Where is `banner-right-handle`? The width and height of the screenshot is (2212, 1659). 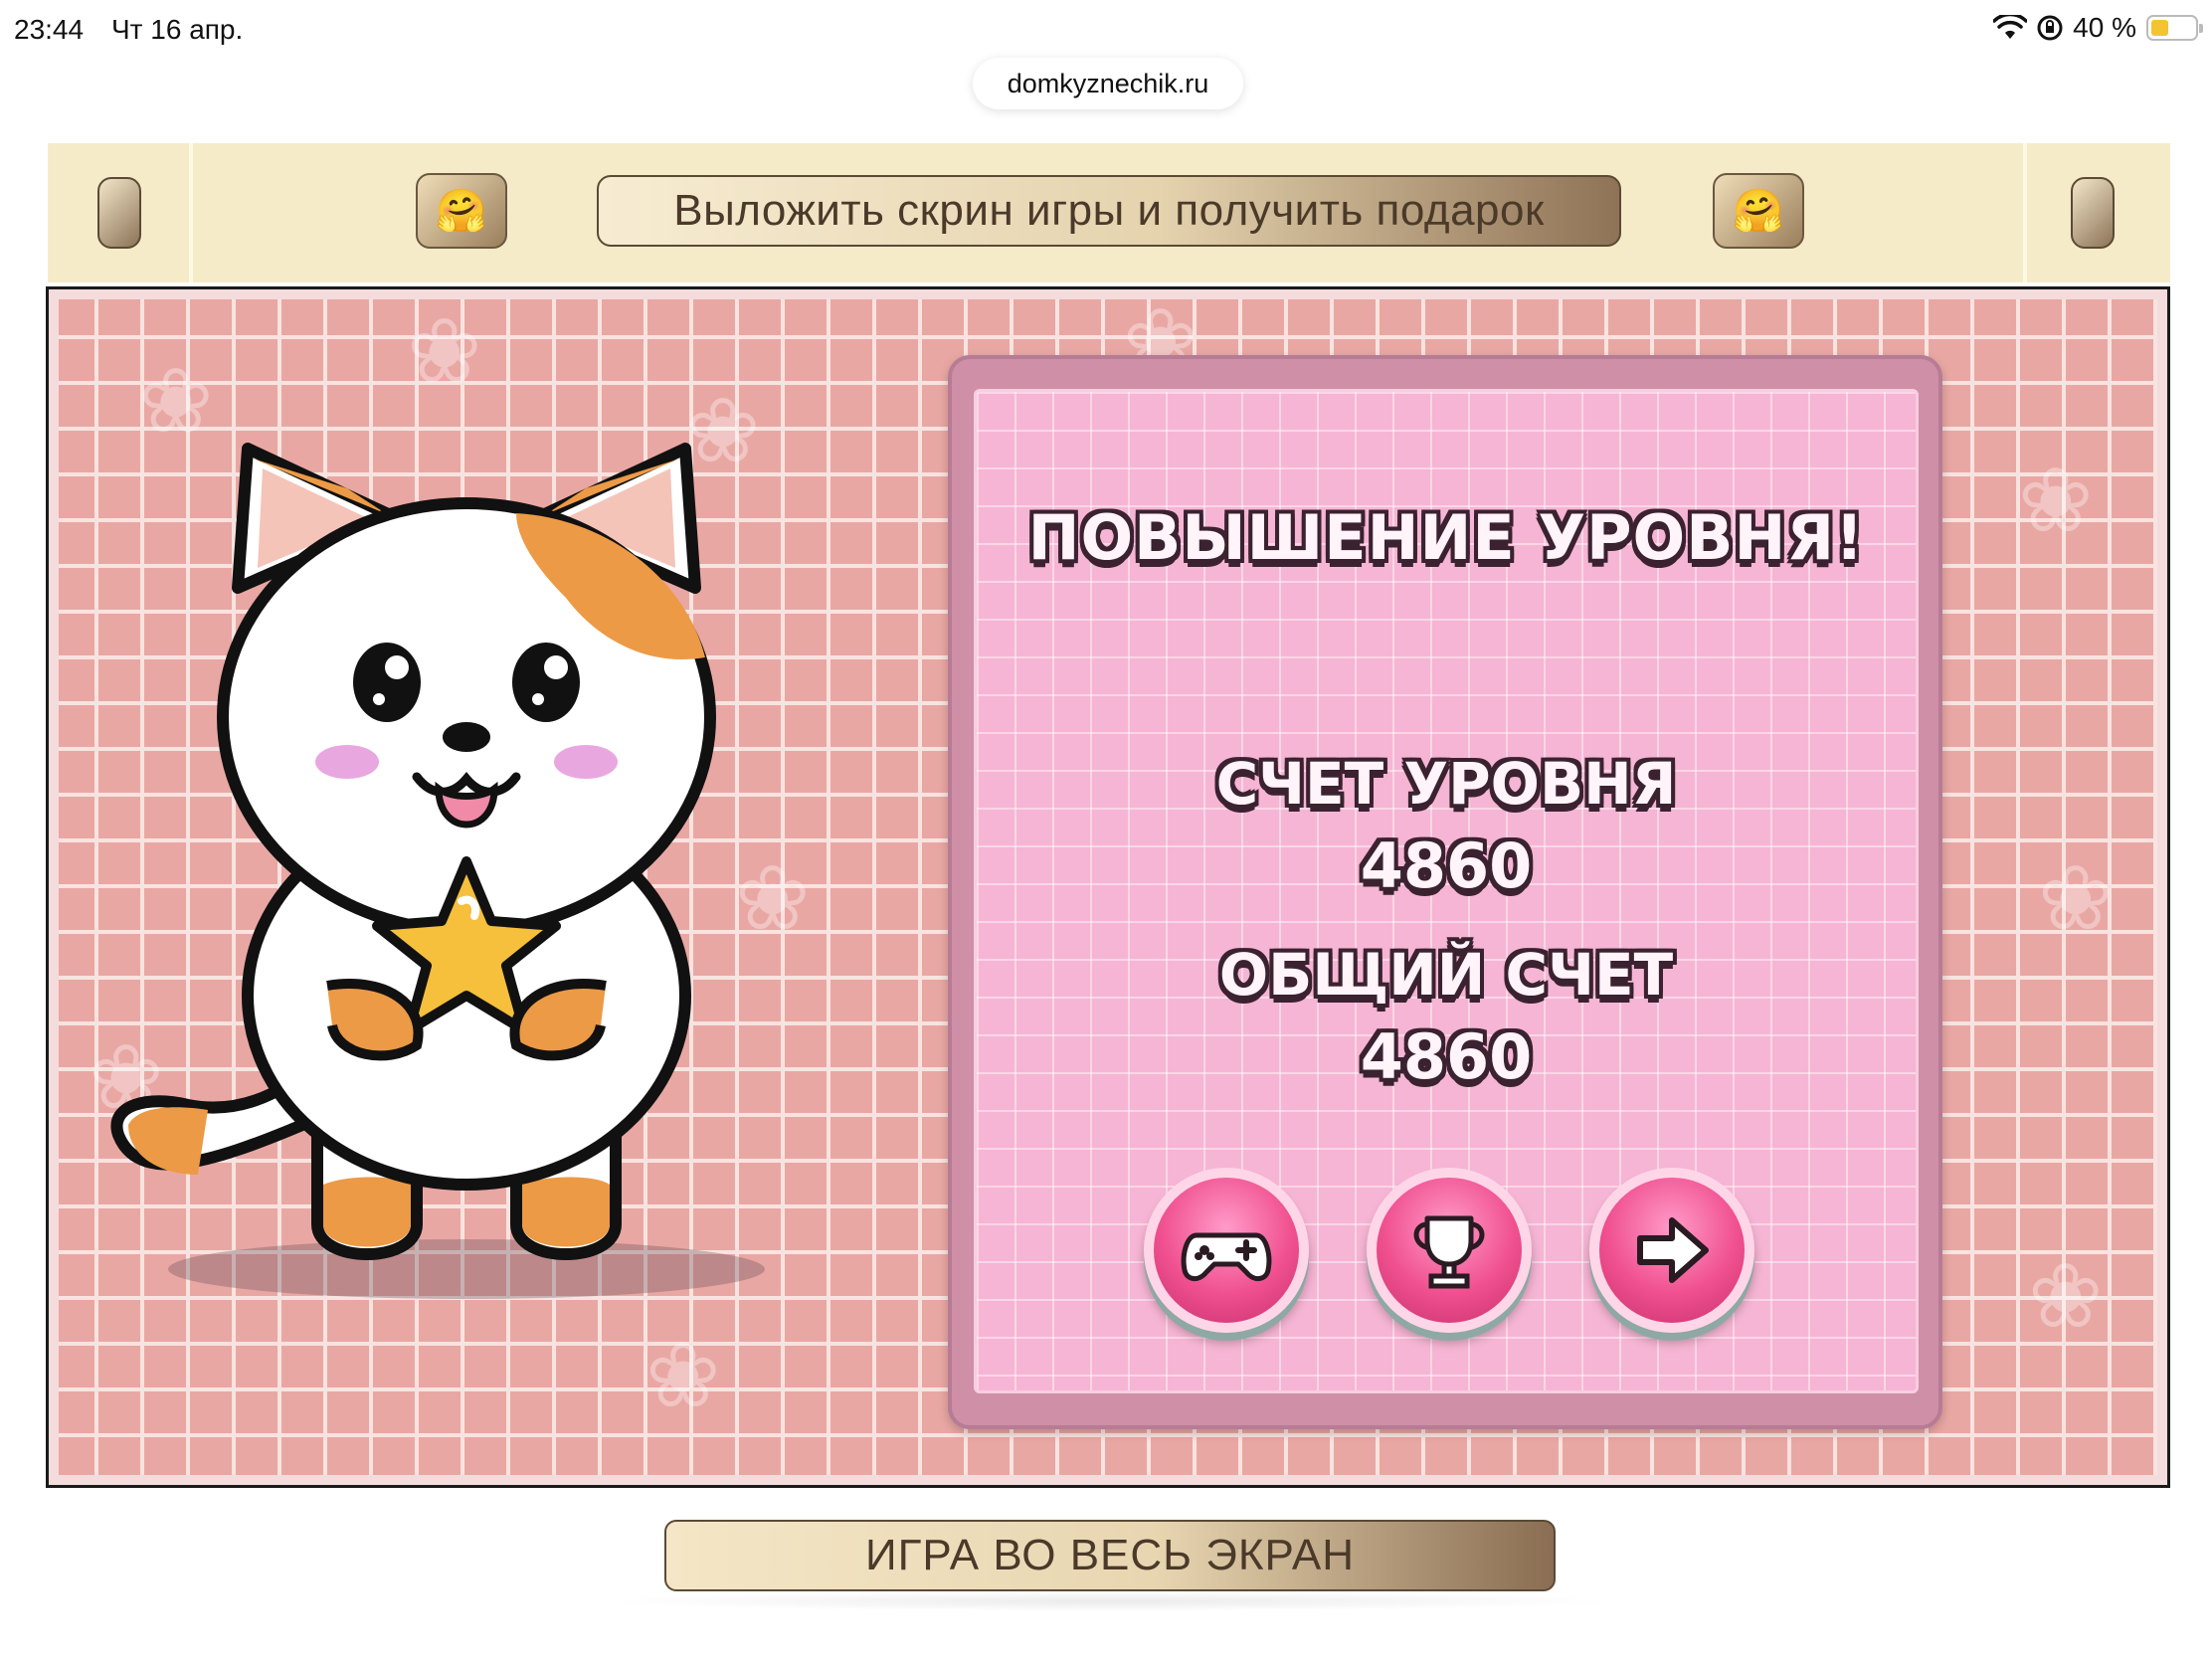 banner-right-handle is located at coordinates (2093, 213).